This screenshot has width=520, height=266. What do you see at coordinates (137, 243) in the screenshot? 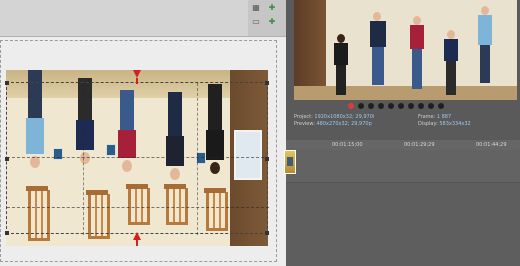
I see `bottom-arrow-stem` at bounding box center [137, 243].